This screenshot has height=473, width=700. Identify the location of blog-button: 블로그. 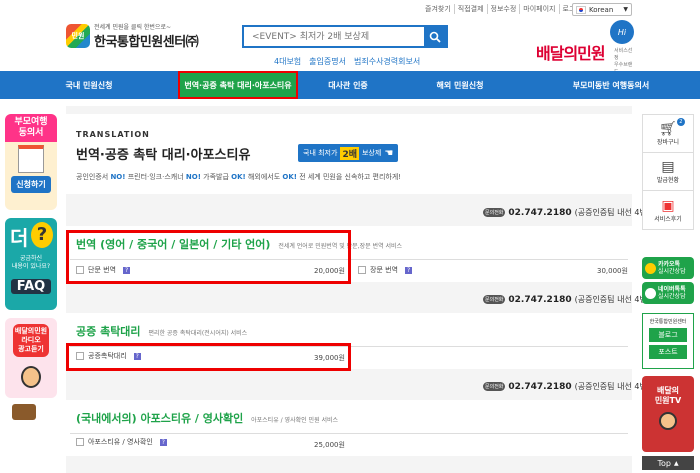
(668, 335).